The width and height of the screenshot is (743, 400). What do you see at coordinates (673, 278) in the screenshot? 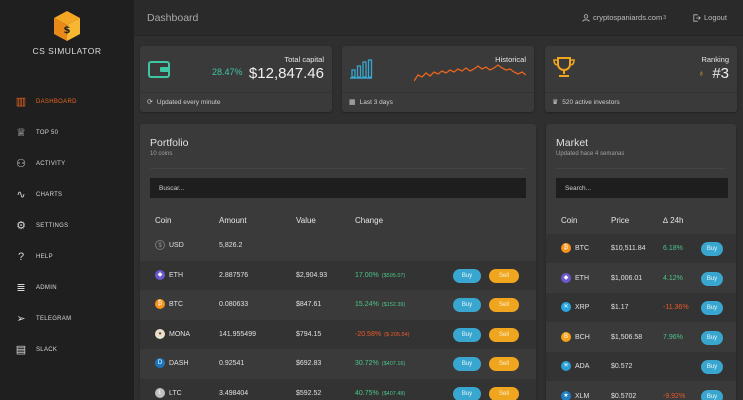
I see `coin-change: 4.12%` at bounding box center [673, 278].